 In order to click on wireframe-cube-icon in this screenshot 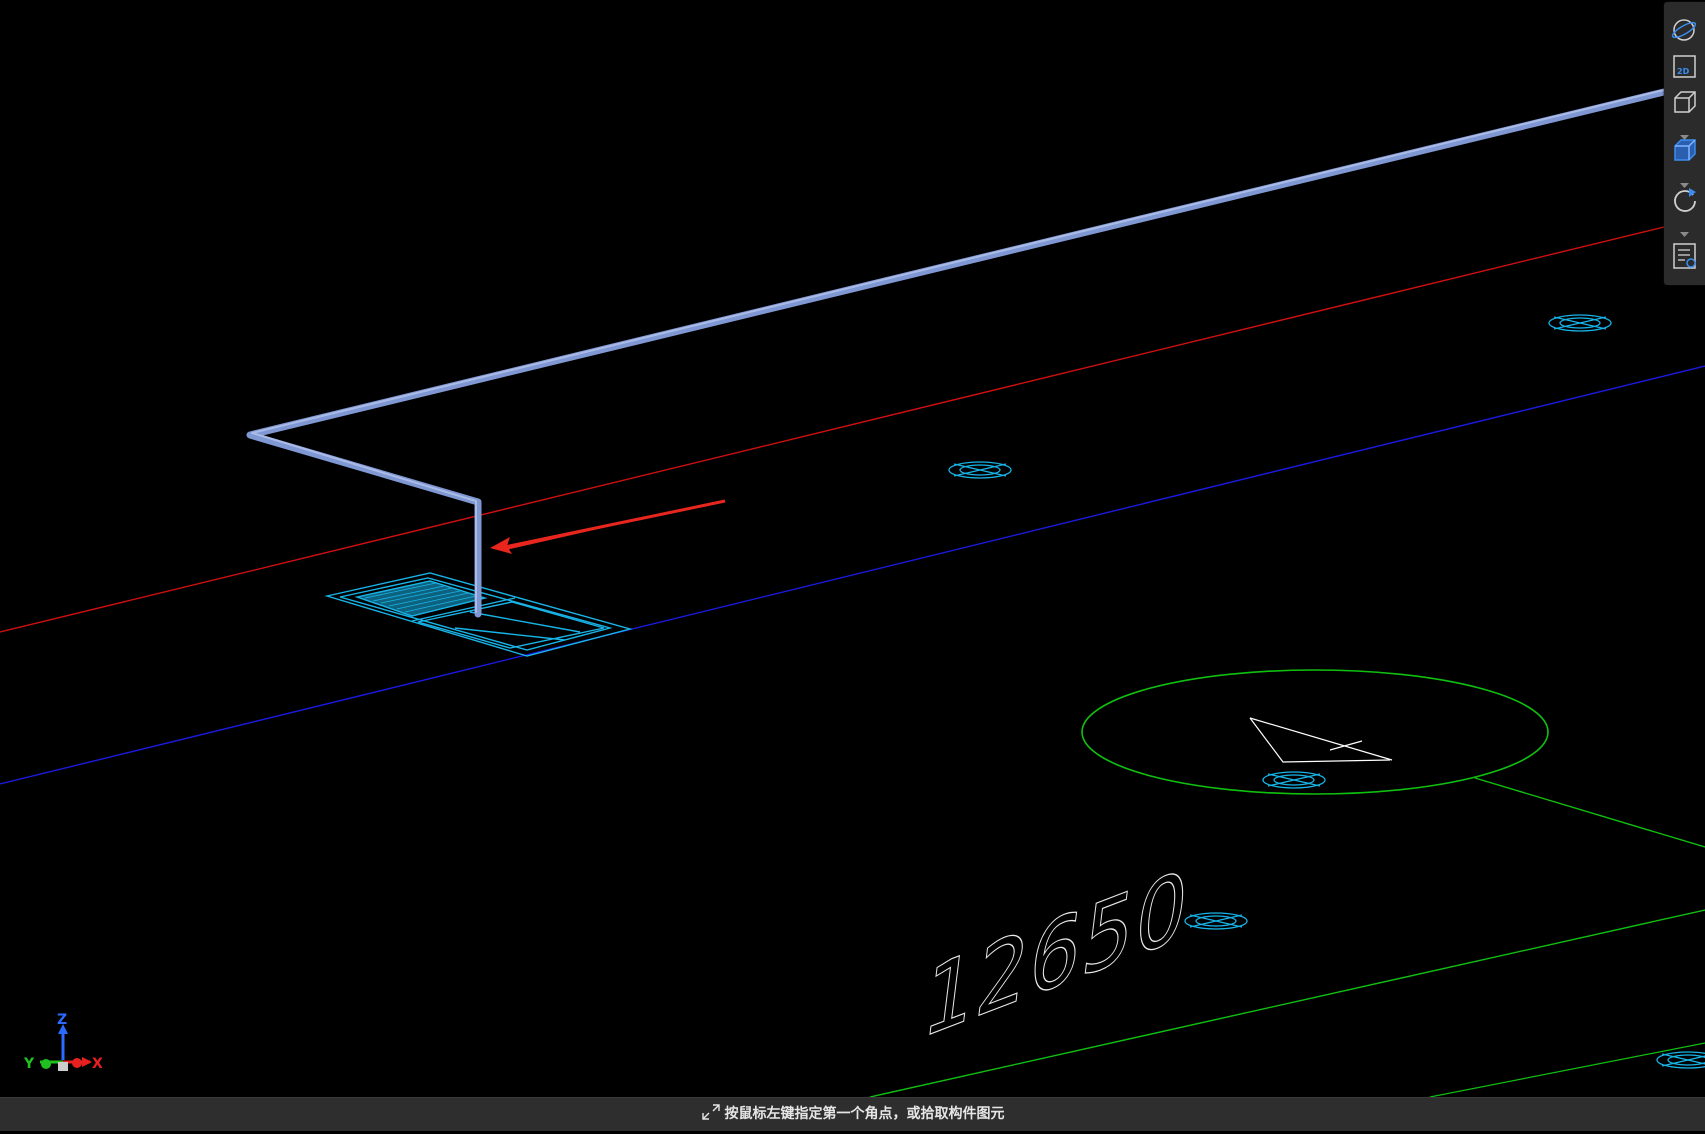, I will do `click(1684, 103)`.